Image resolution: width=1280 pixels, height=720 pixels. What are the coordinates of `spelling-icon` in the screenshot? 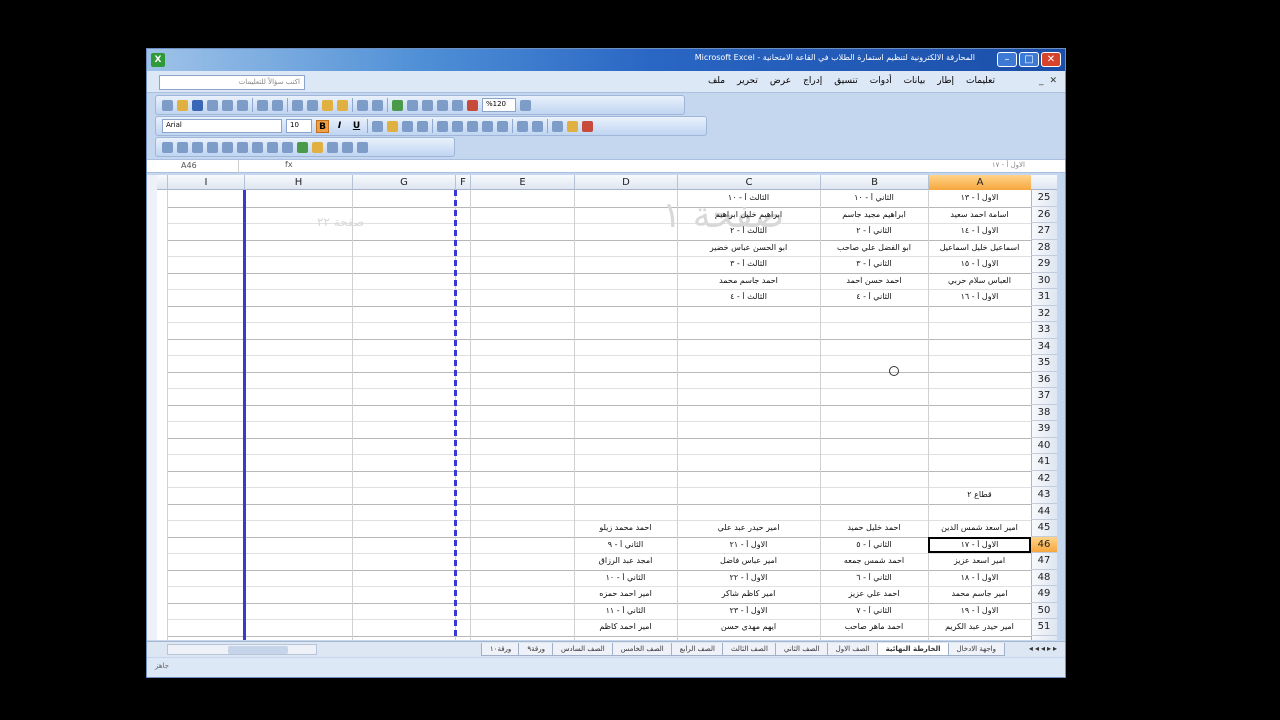 It's located at (262, 105).